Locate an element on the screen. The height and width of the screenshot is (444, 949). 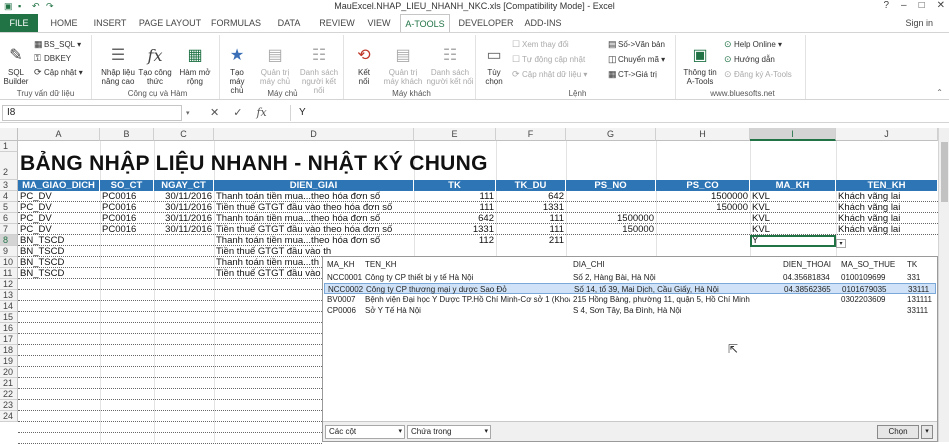
tab-data: DATA is located at coordinates (289, 23).